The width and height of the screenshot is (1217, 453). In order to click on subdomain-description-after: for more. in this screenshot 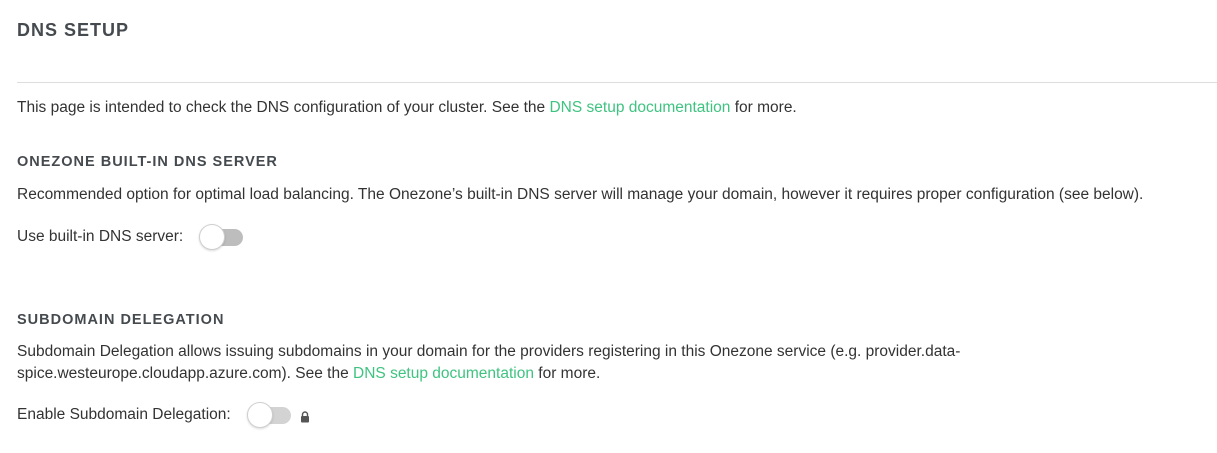, I will do `click(567, 373)`.